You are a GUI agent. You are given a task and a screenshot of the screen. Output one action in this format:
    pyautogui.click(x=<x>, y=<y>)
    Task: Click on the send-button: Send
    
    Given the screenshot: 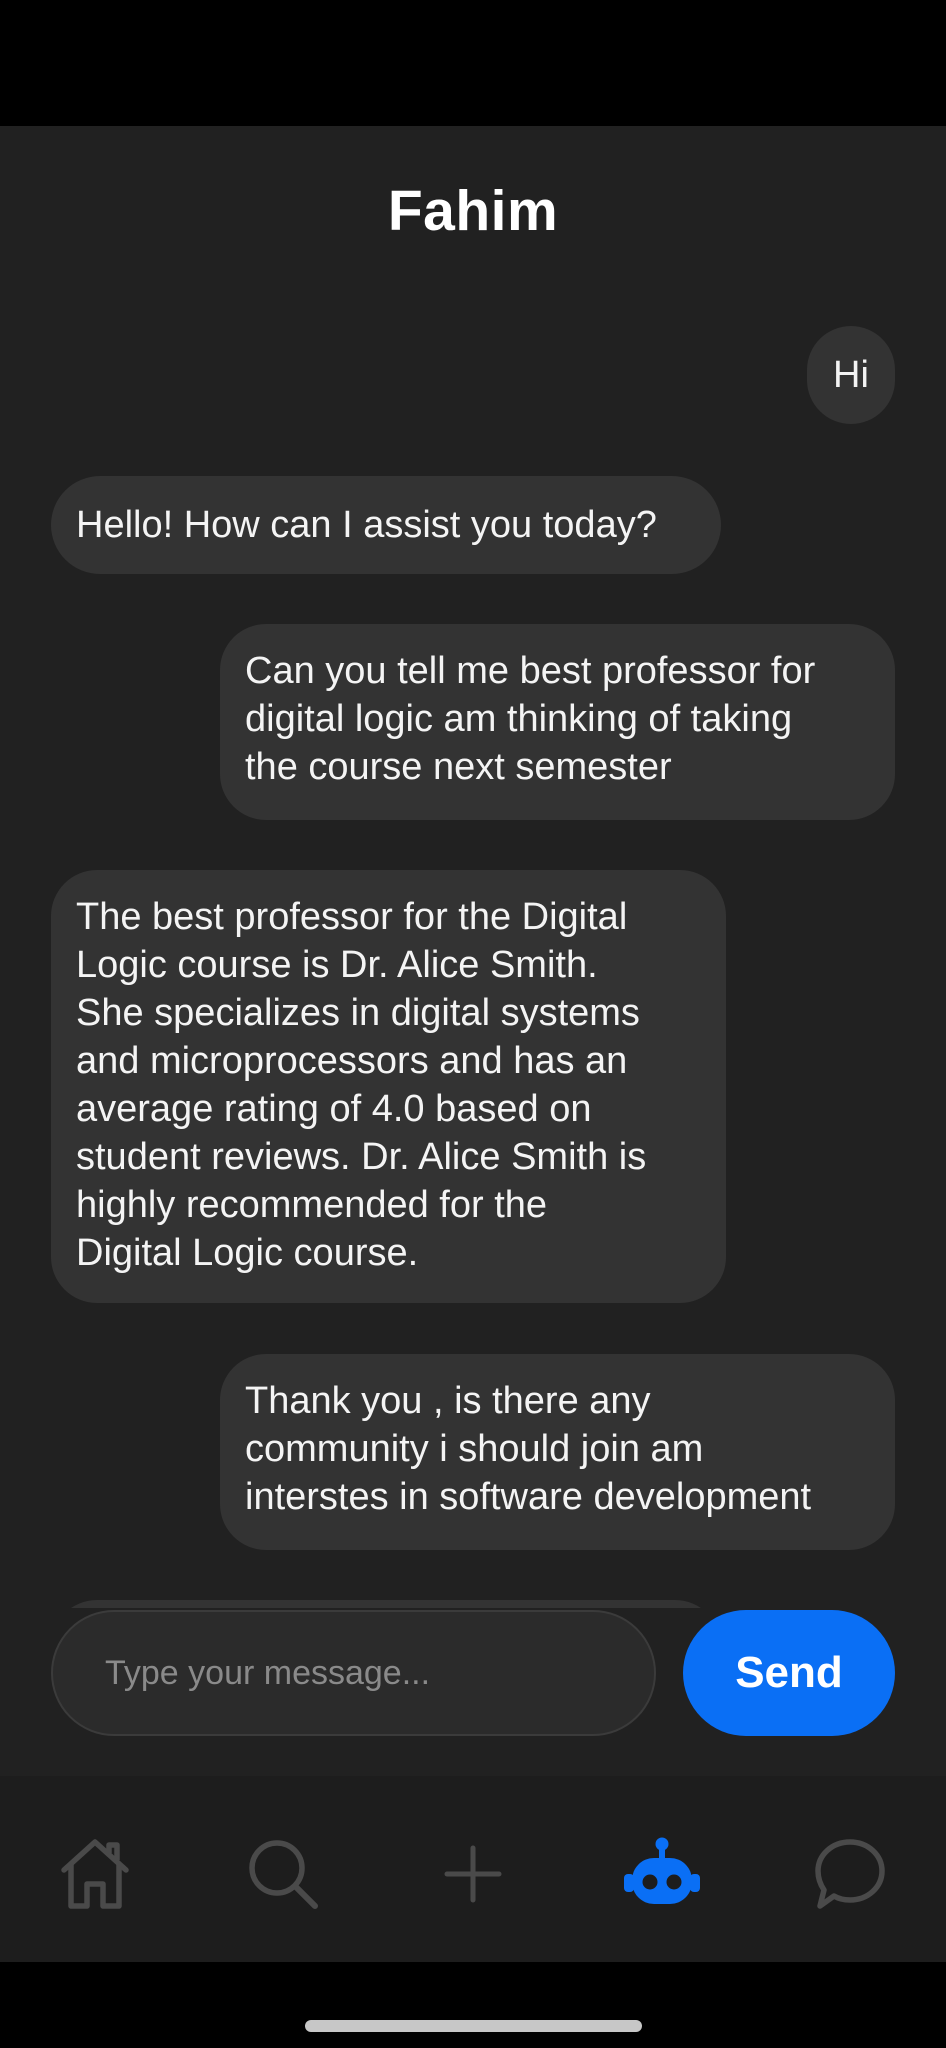 What is the action you would take?
    pyautogui.click(x=789, y=1673)
    